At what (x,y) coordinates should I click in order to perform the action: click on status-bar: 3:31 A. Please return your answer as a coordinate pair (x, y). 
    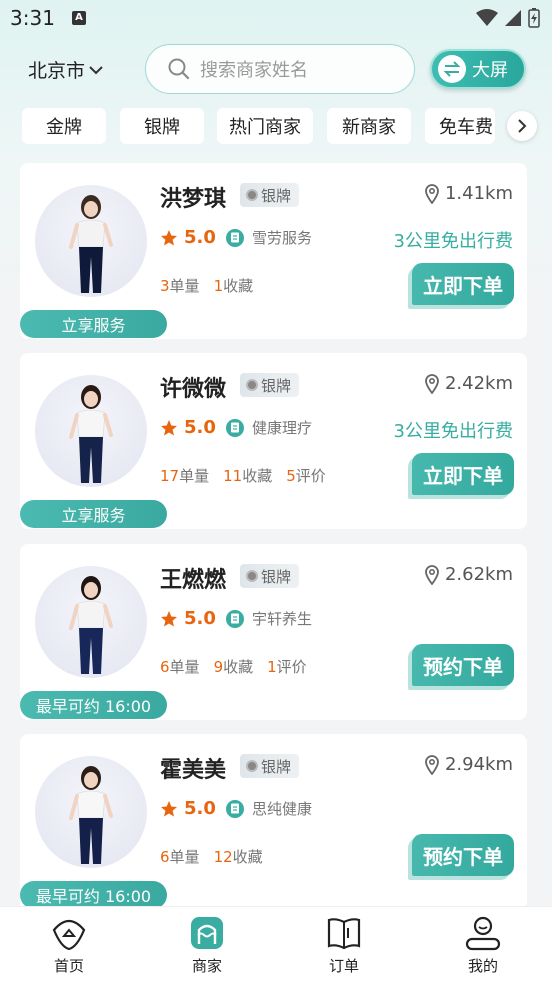
    Looking at the image, I should click on (276, 18).